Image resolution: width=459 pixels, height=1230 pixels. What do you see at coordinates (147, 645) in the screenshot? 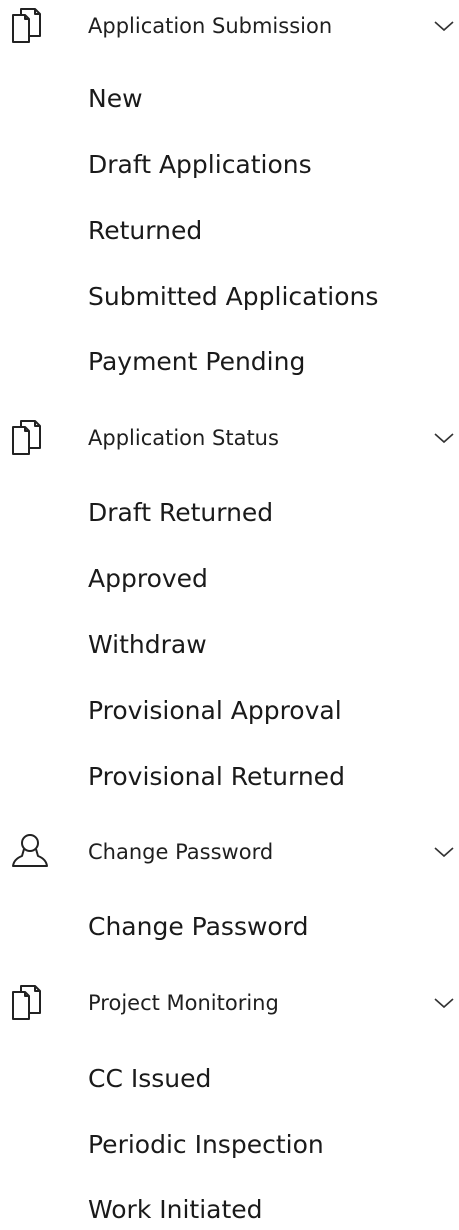
I see `menu-item-withdraw: Withdraw` at bounding box center [147, 645].